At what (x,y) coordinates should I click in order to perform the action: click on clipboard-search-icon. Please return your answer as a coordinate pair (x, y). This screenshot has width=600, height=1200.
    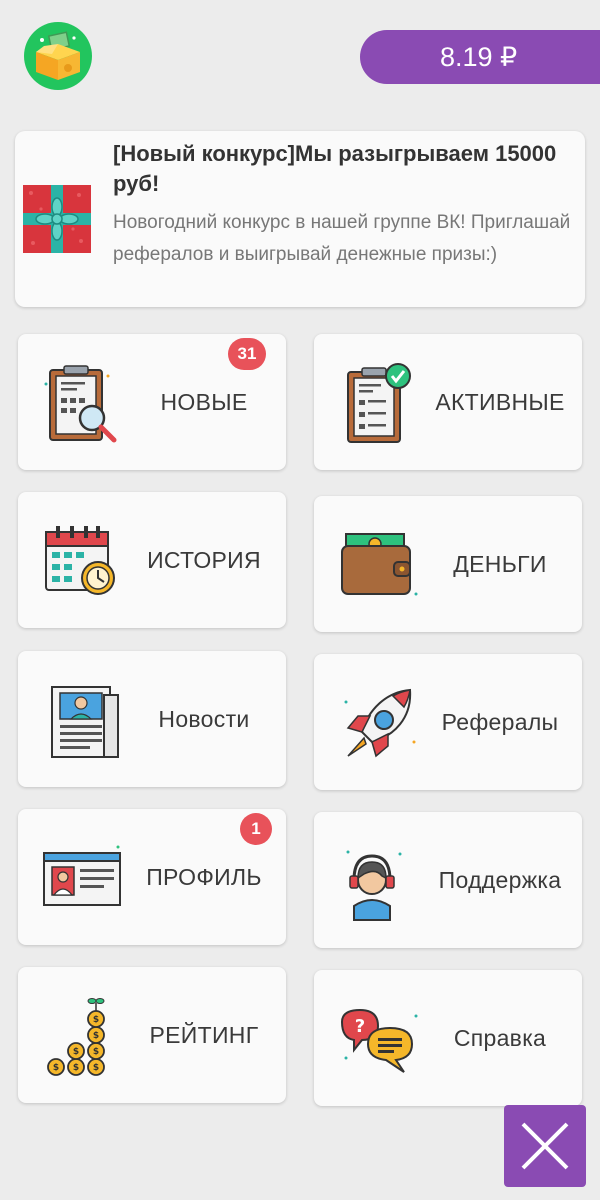
    Looking at the image, I should click on (80, 404).